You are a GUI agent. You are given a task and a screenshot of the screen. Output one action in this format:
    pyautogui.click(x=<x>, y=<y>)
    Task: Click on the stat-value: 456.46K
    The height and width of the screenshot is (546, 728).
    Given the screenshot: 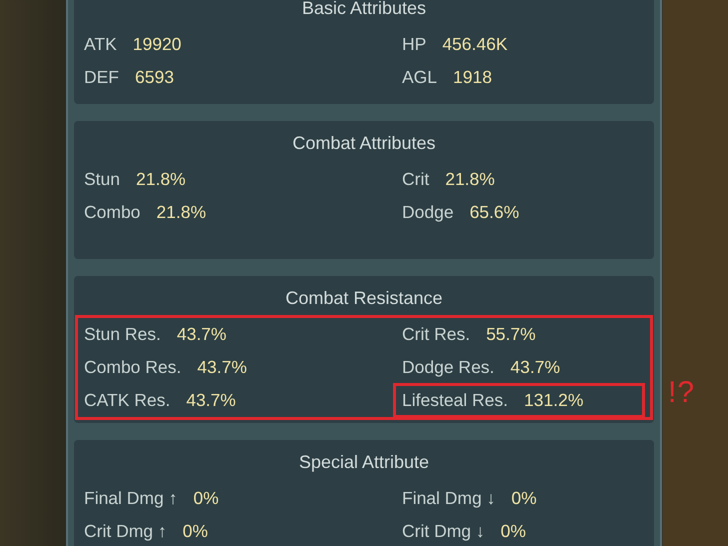 What is the action you would take?
    pyautogui.click(x=475, y=44)
    